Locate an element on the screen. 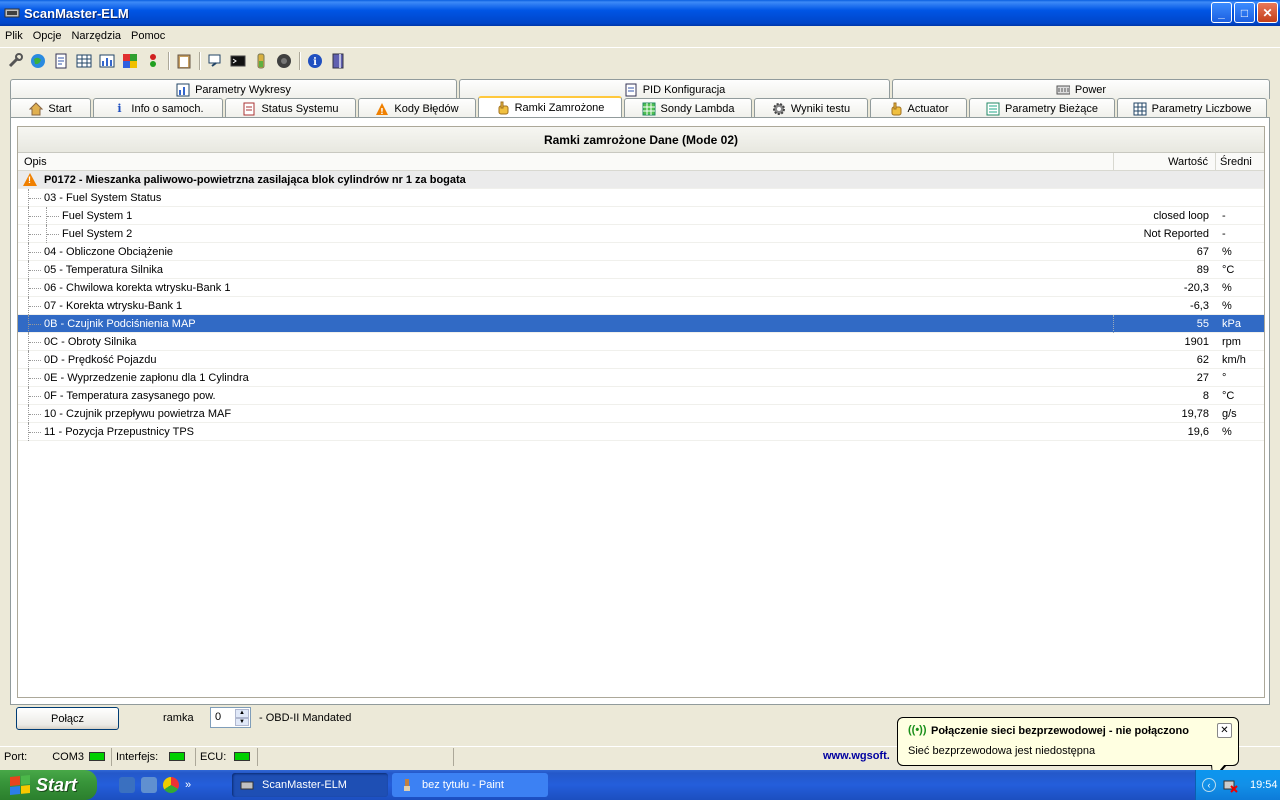  tab-info: i Info o samoch. is located at coordinates (158, 108).